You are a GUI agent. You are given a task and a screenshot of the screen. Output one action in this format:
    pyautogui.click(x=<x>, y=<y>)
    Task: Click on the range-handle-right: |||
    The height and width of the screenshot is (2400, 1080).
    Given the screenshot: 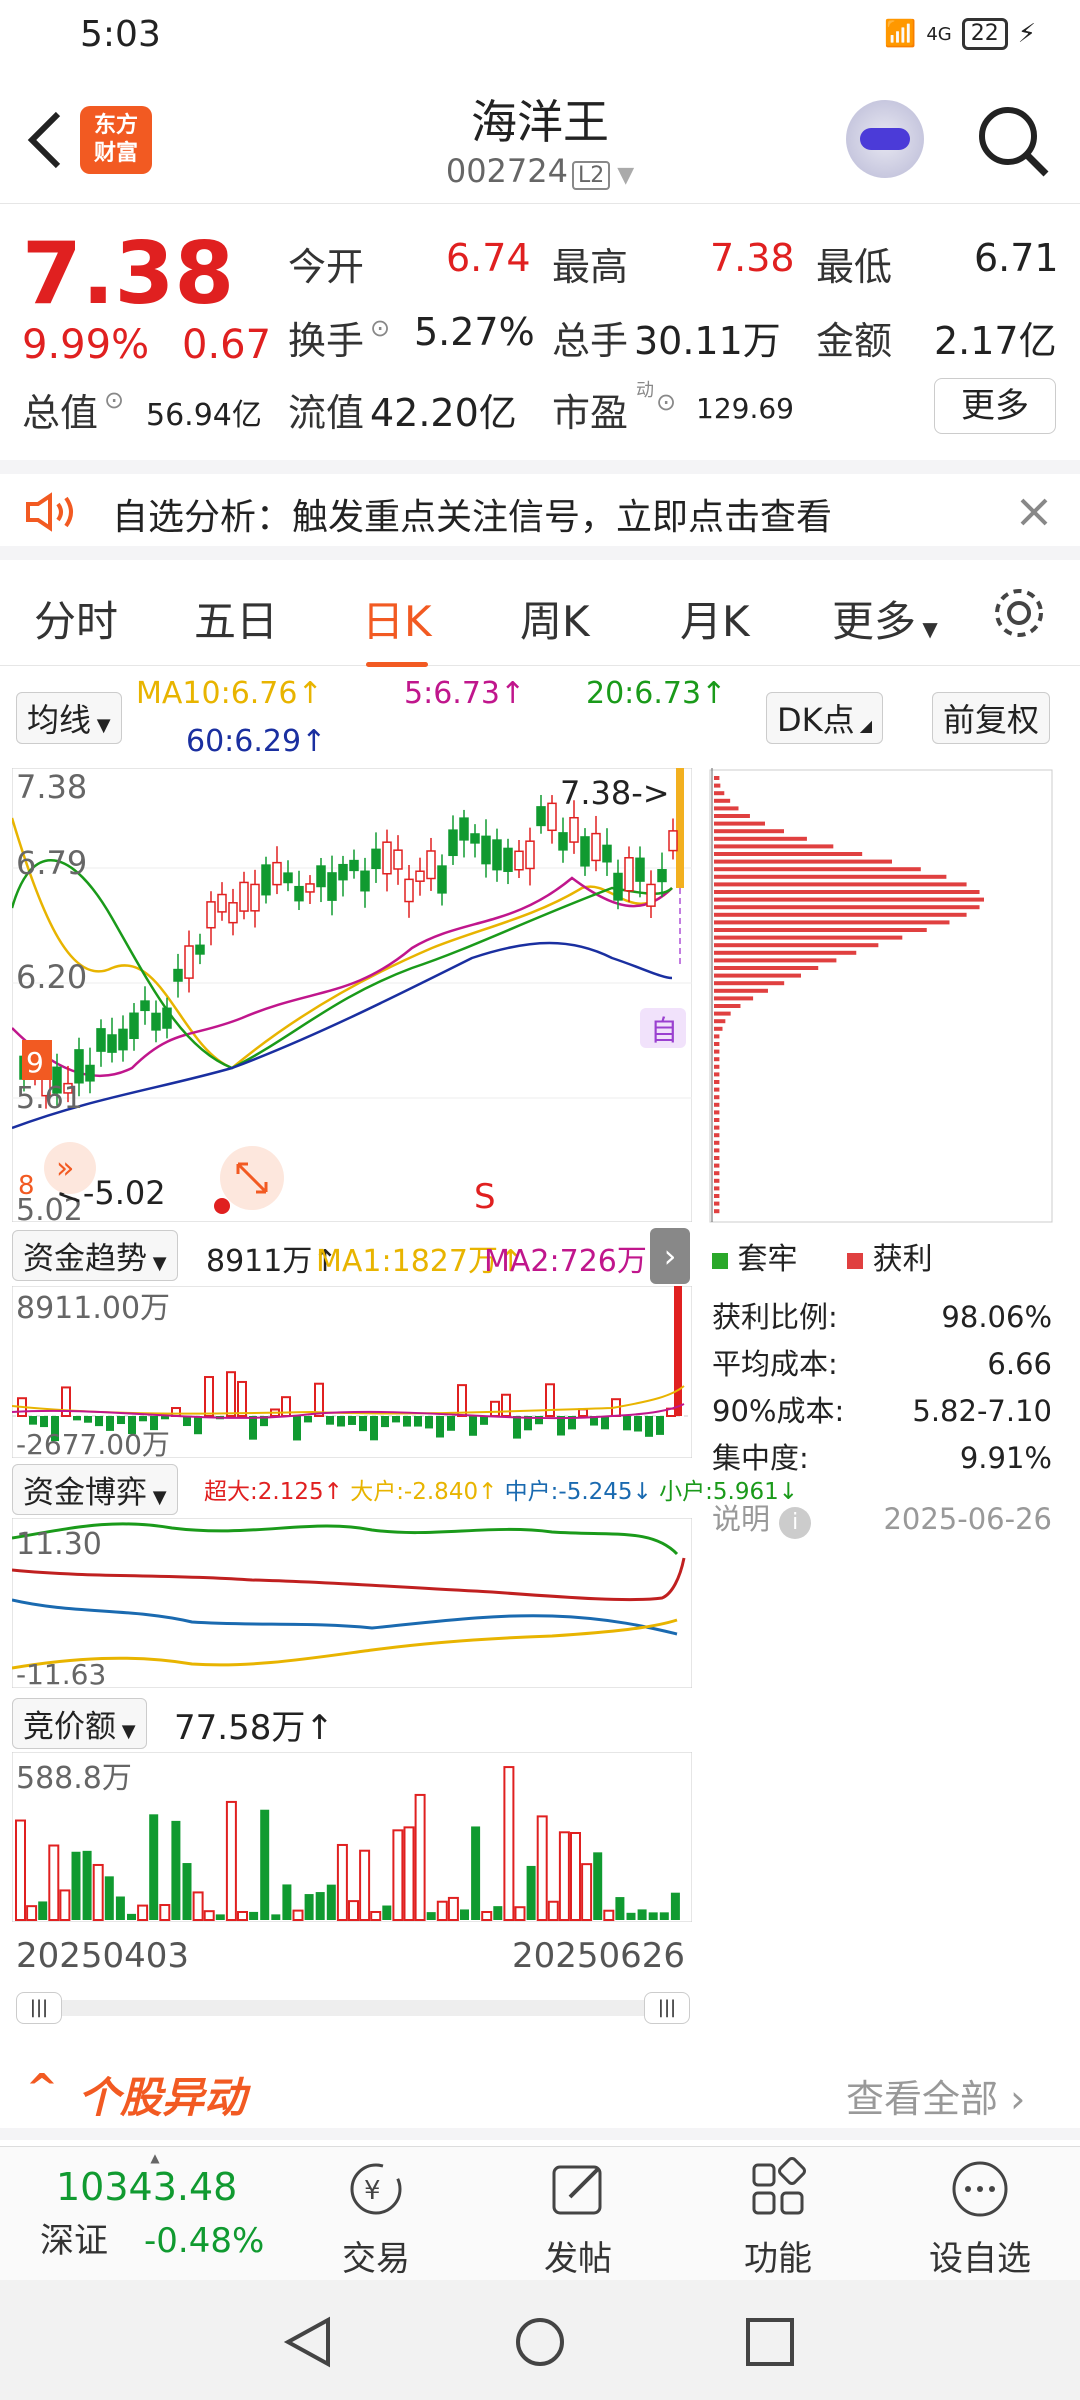 What is the action you would take?
    pyautogui.click(x=667, y=2008)
    